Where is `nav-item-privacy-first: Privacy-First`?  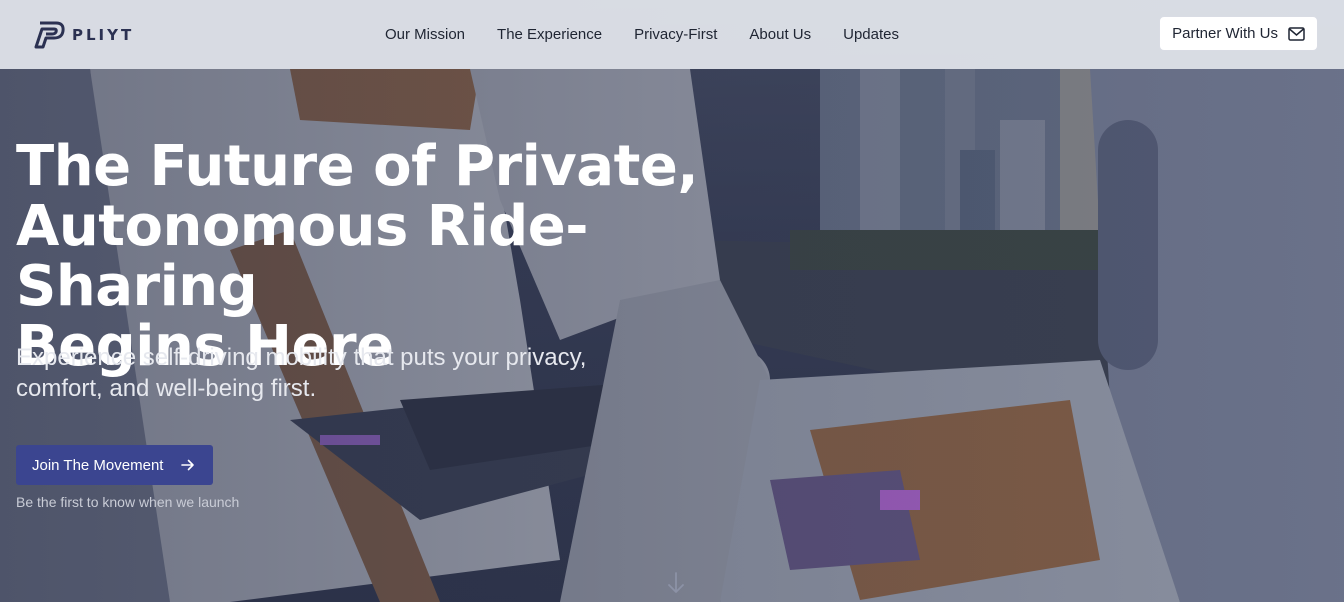
nav-item-privacy-first: Privacy-First is located at coordinates (675, 34).